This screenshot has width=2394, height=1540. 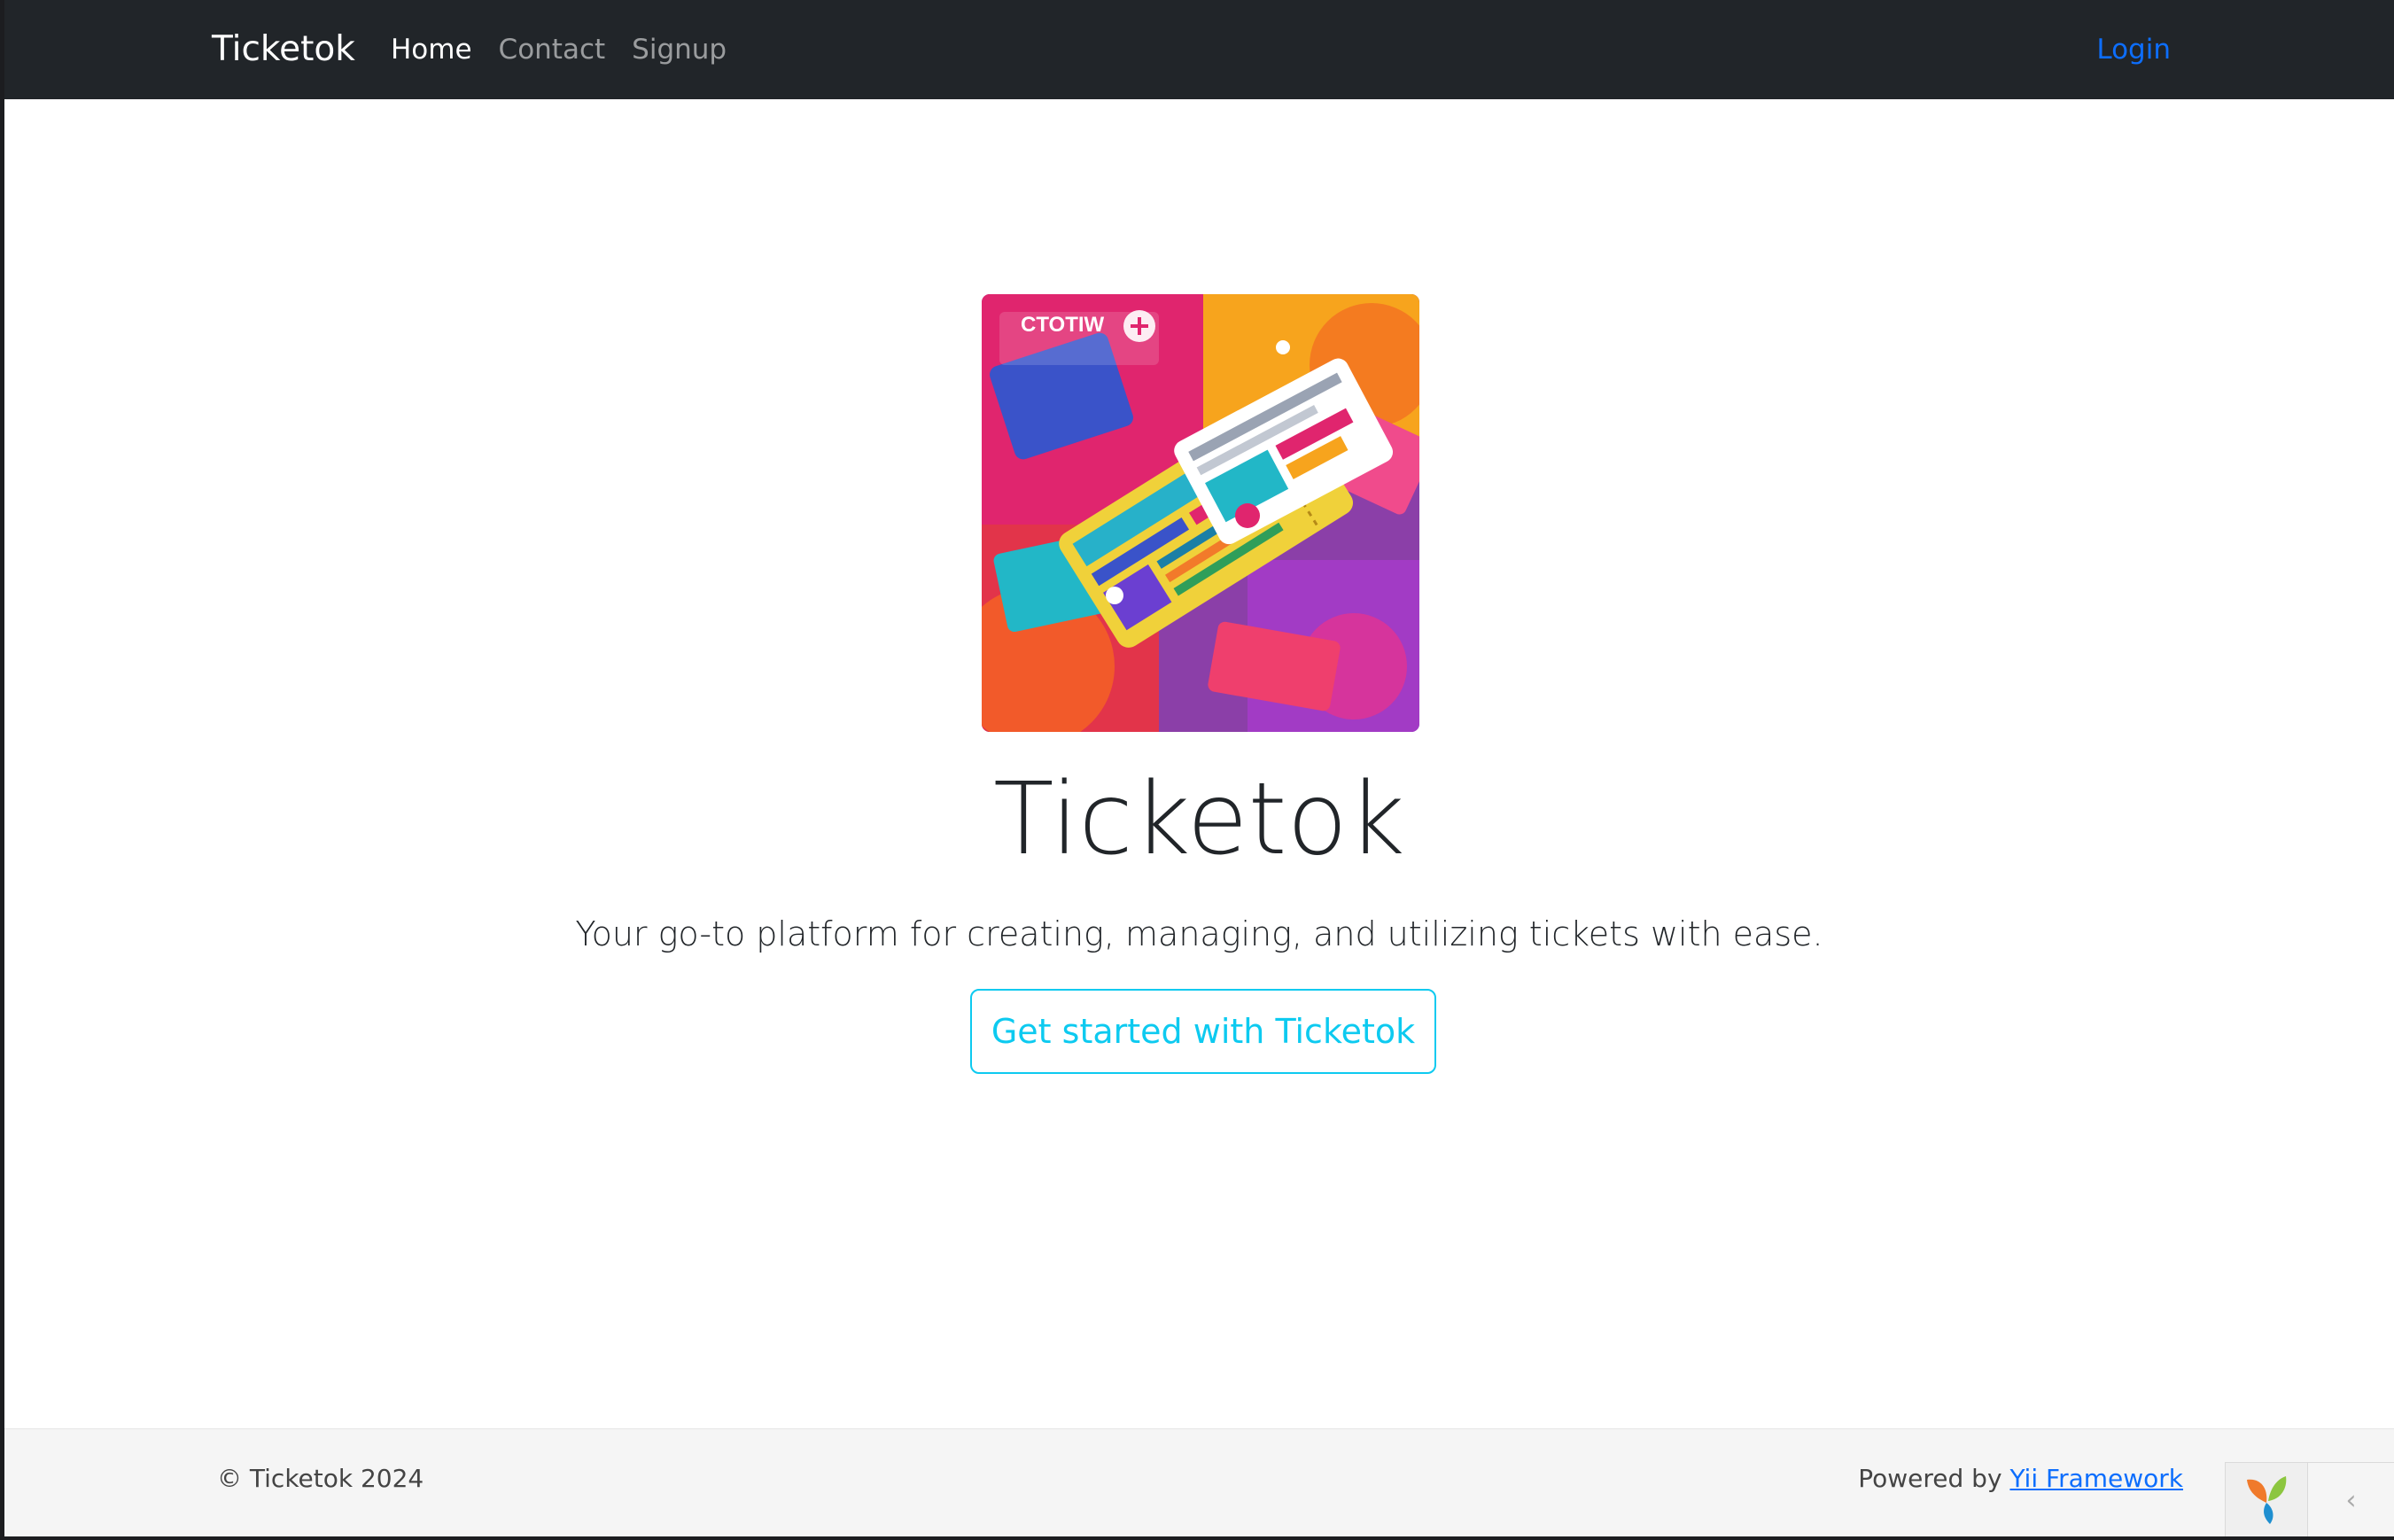 I want to click on chevron-left-icon: ‹, so click(x=2351, y=1499).